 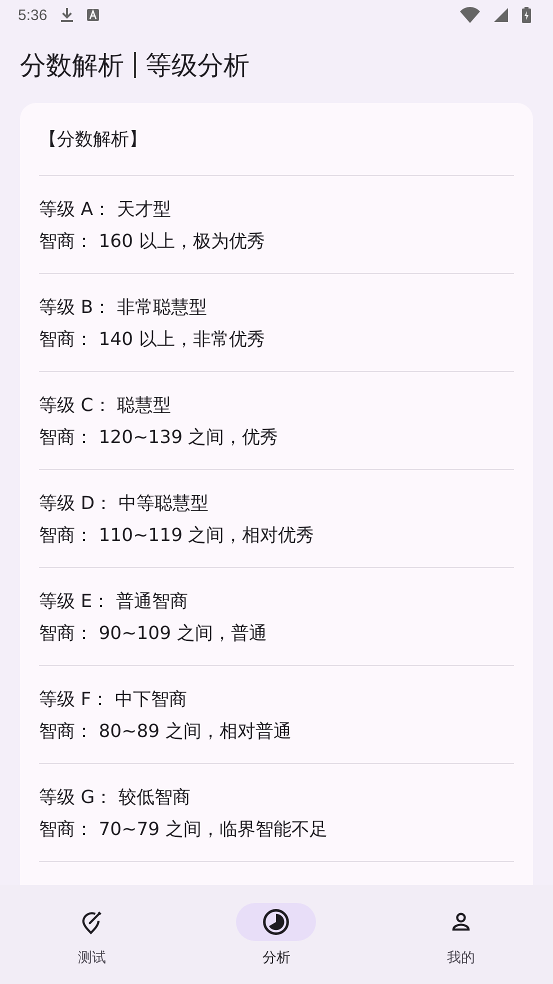 I want to click on iq-range: 智商： 160 以上，极为优秀, so click(x=152, y=241).